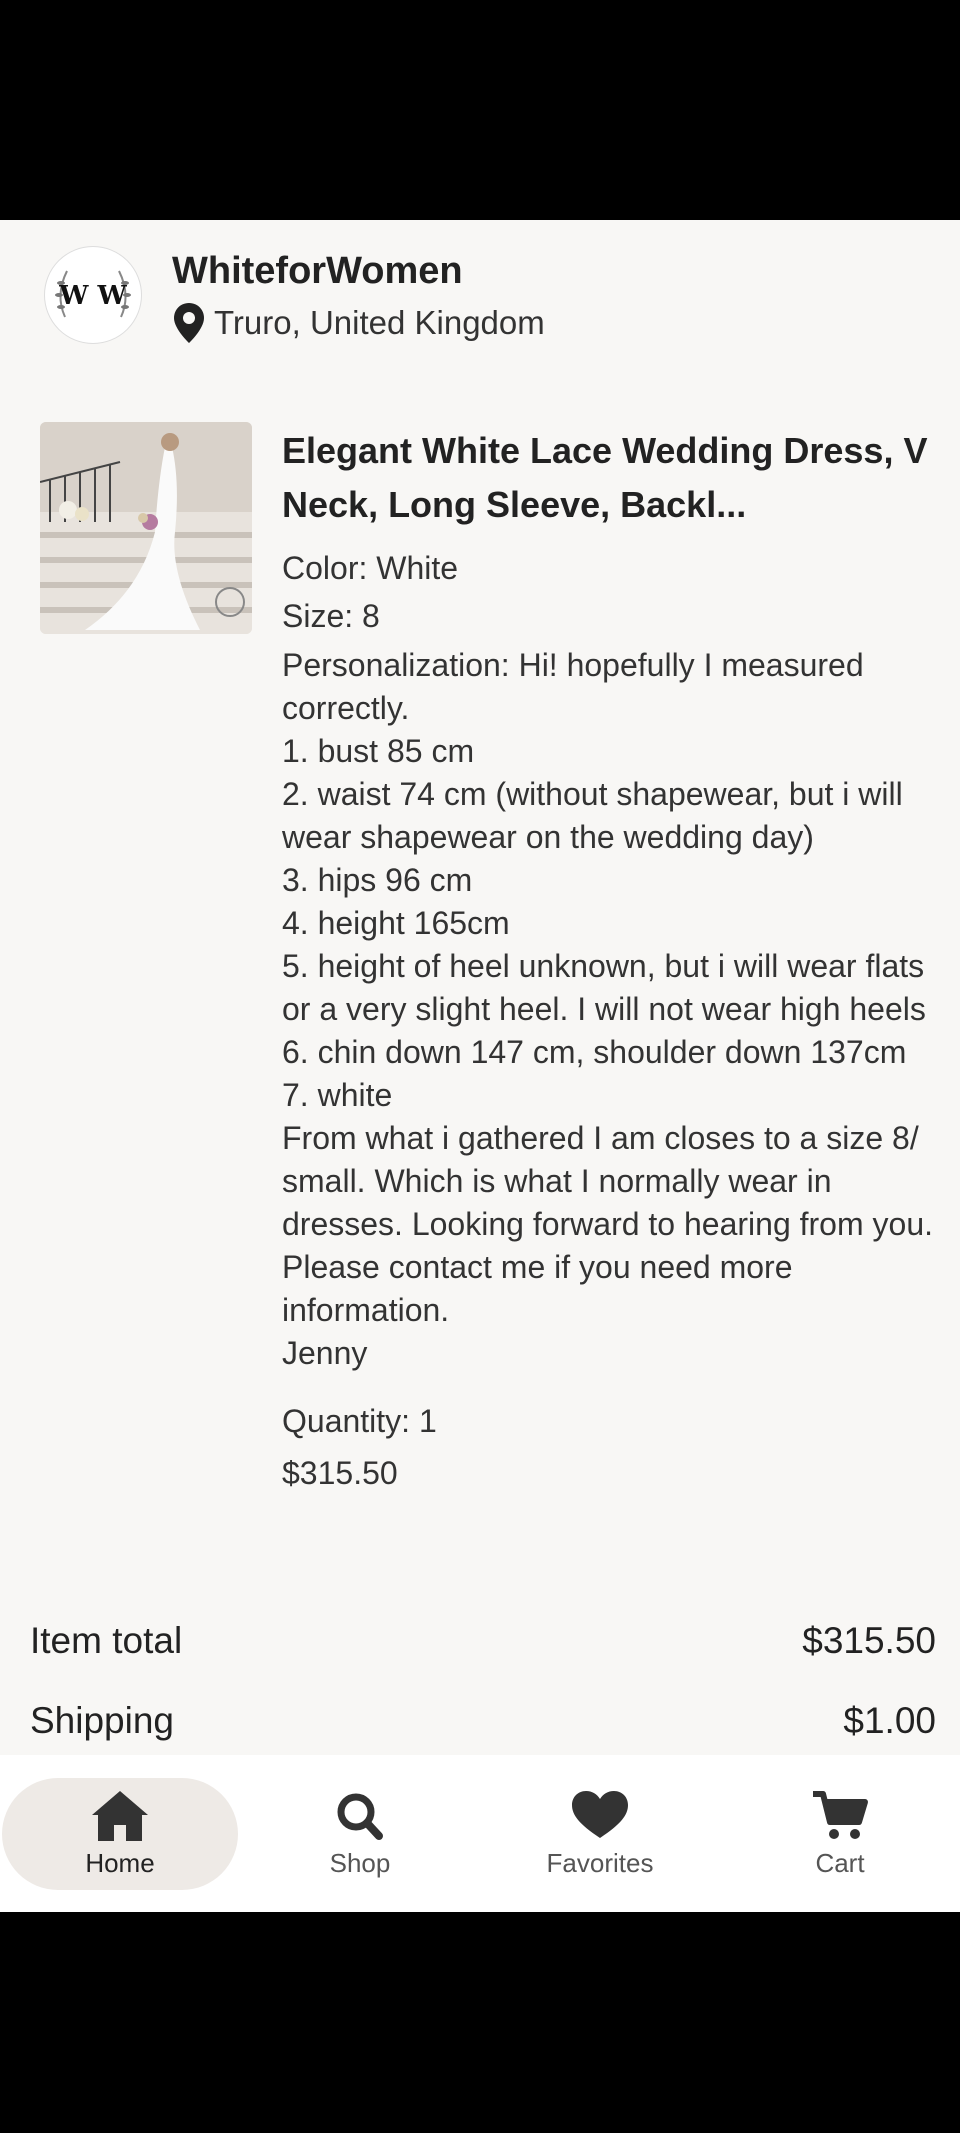  I want to click on nav-shop: Shop, so click(360, 1834).